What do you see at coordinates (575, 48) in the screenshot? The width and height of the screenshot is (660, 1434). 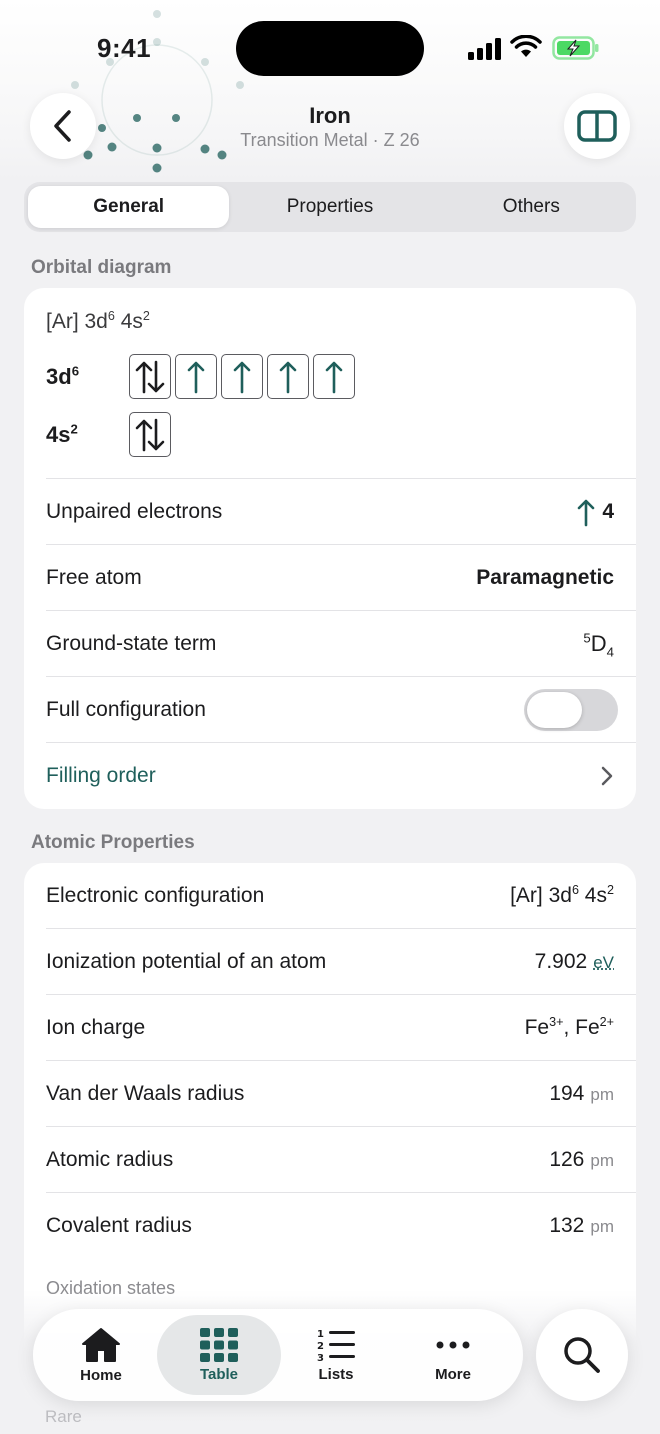 I see `battery-charging-icon` at bounding box center [575, 48].